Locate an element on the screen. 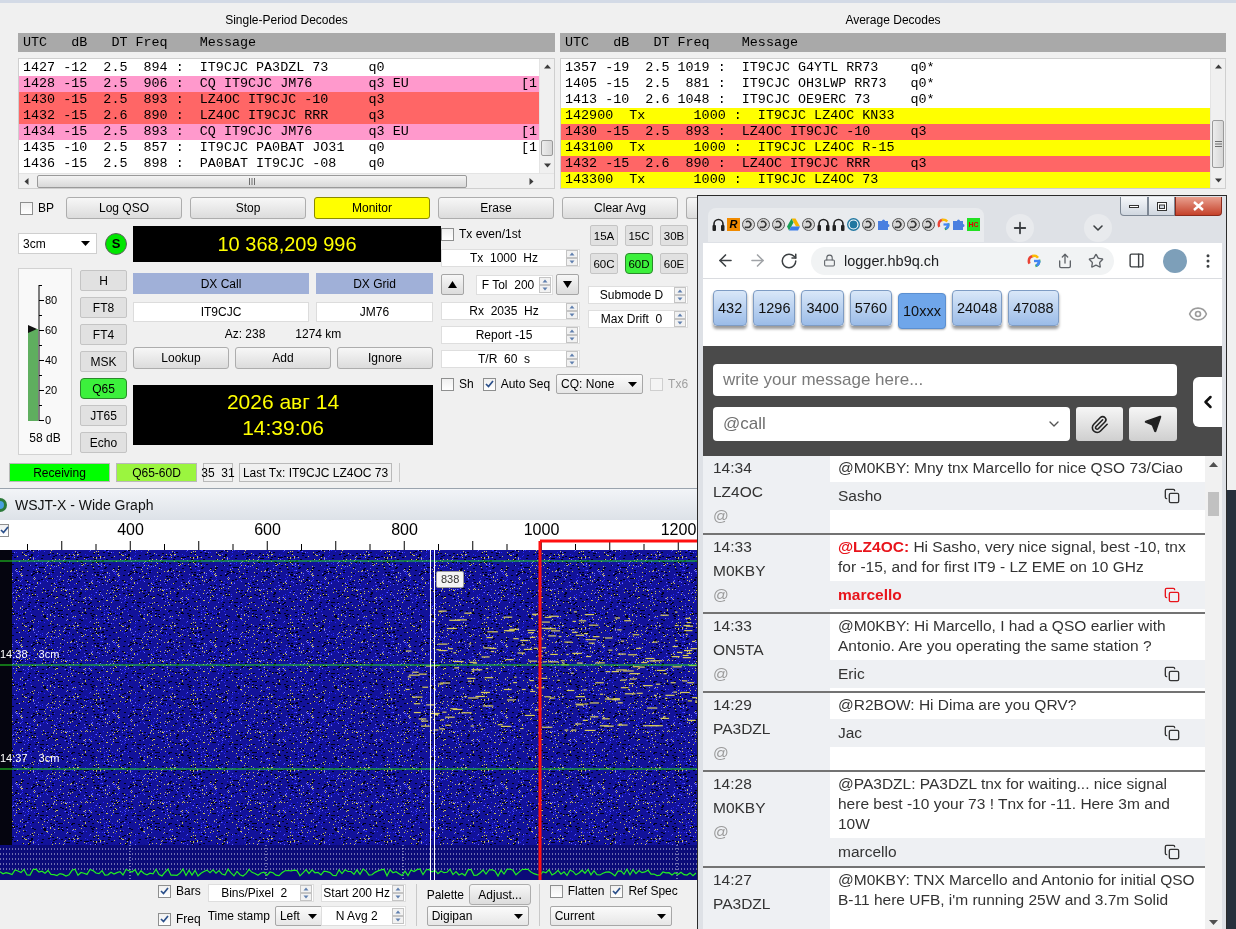 Image resolution: width=1236 pixels, height=929 pixels. dx-call-field: IT9CJC is located at coordinates (221, 312).